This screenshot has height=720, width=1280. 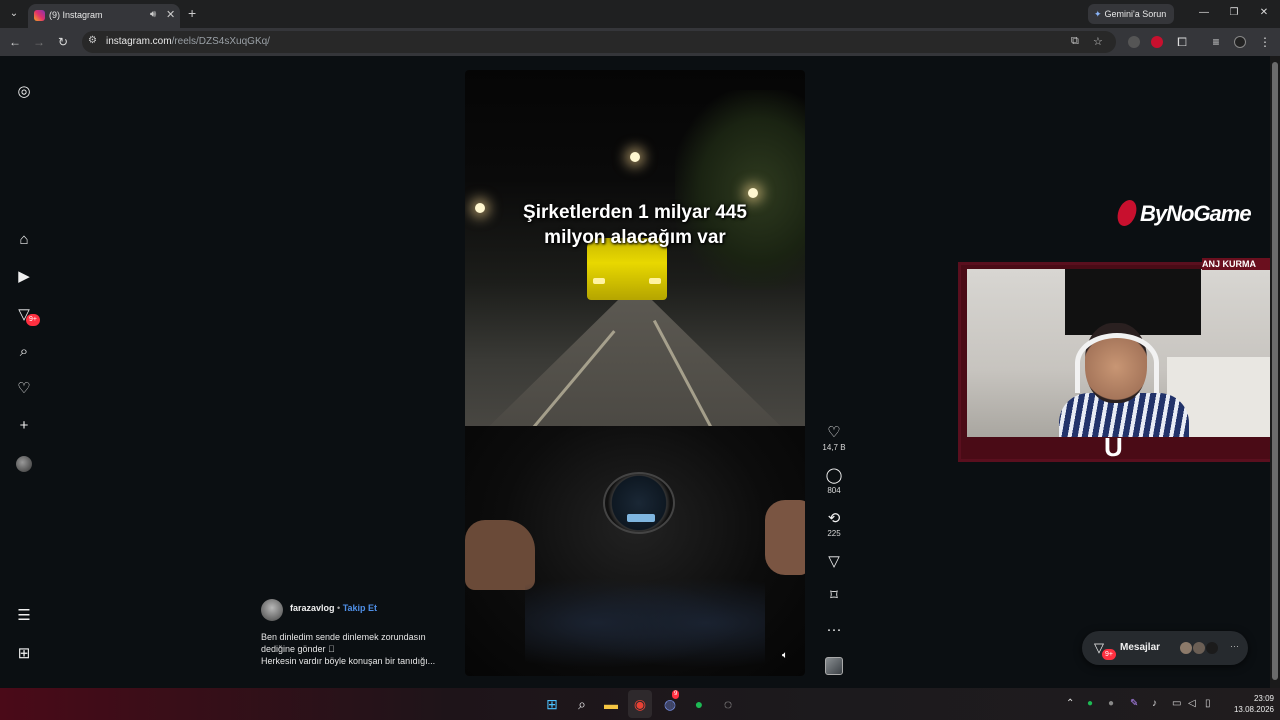 I want to click on caption-line-2: dediğine gönder 🏻, so click(x=298, y=649).